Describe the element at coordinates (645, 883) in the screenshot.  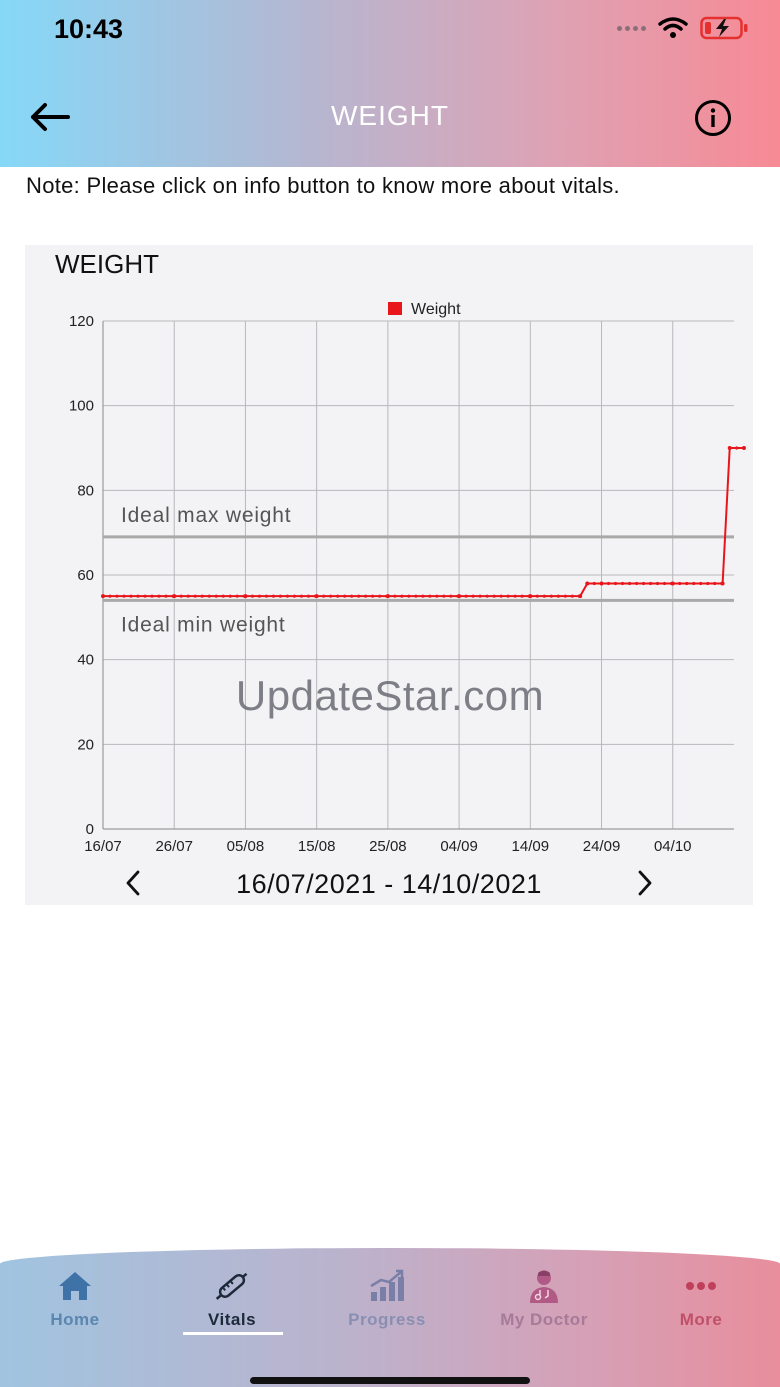
I see `next-range-button` at that location.